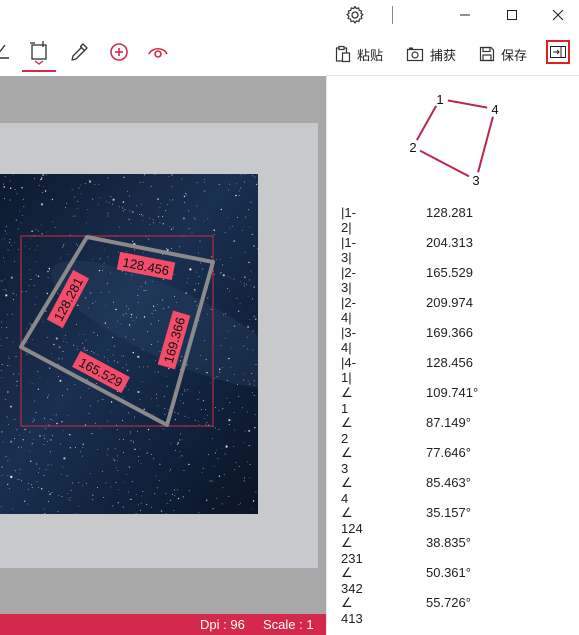 This screenshot has height=635, width=579. I want to click on measurement-value: 165.529, so click(449, 272).